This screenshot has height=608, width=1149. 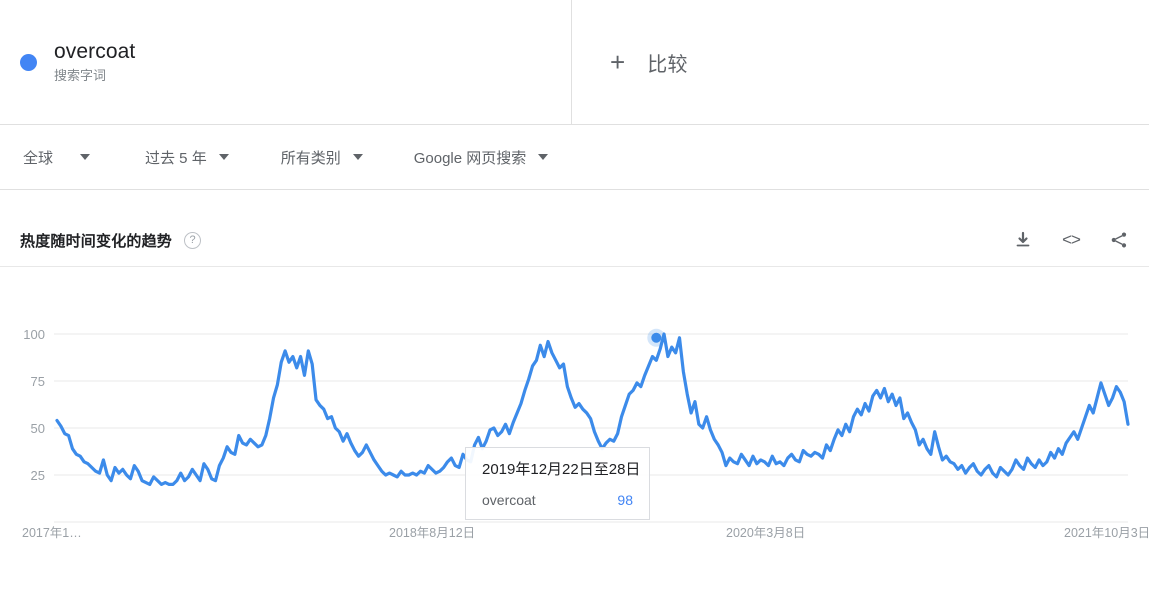 What do you see at coordinates (1119, 240) in the screenshot?
I see `share-icon` at bounding box center [1119, 240].